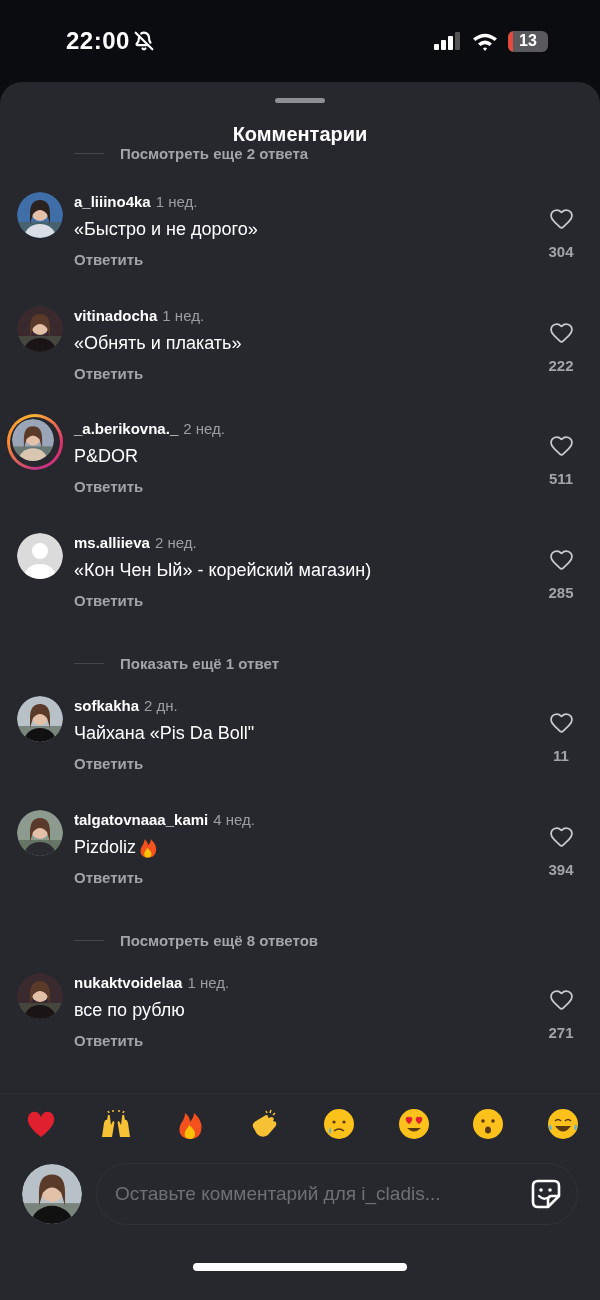 This screenshot has width=600, height=1300. Describe the element at coordinates (219, 940) in the screenshot. I see `view-replies-link: Посмотреть ещё 8 ответов` at that location.